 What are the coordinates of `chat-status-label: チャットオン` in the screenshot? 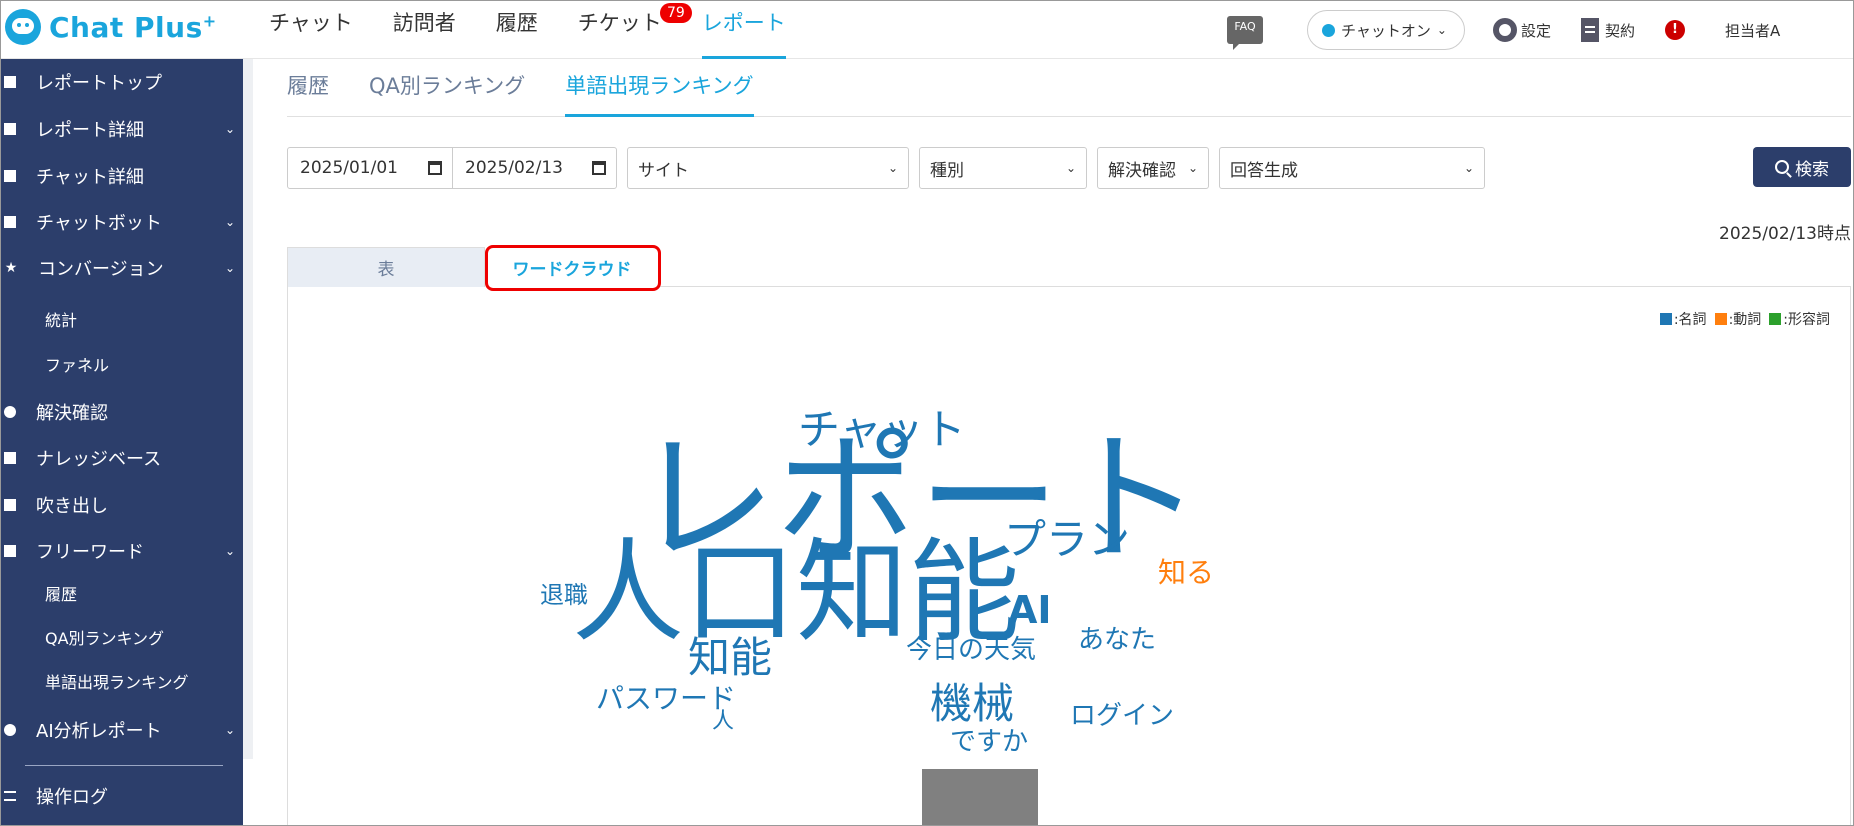 It's located at (1385, 30).